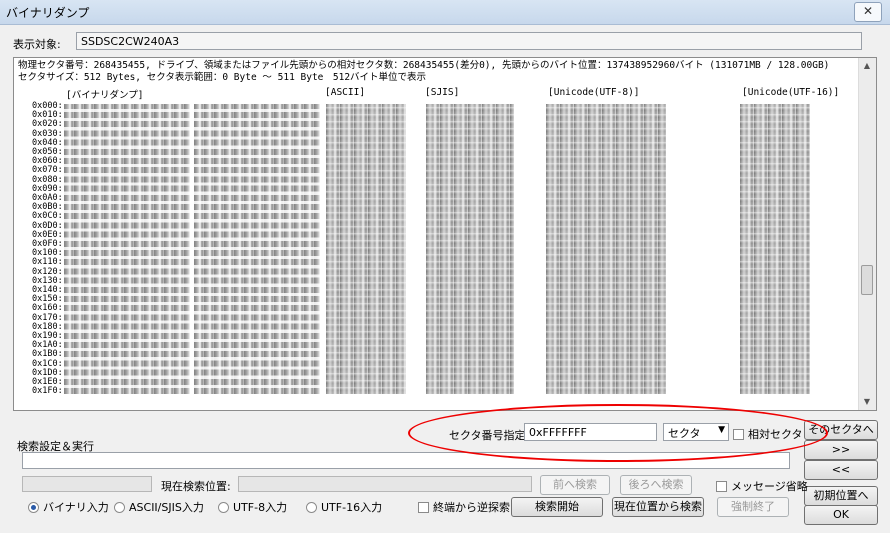 The image size is (890, 533). I want to click on initial-position-button: 初期位置へ, so click(841, 496).